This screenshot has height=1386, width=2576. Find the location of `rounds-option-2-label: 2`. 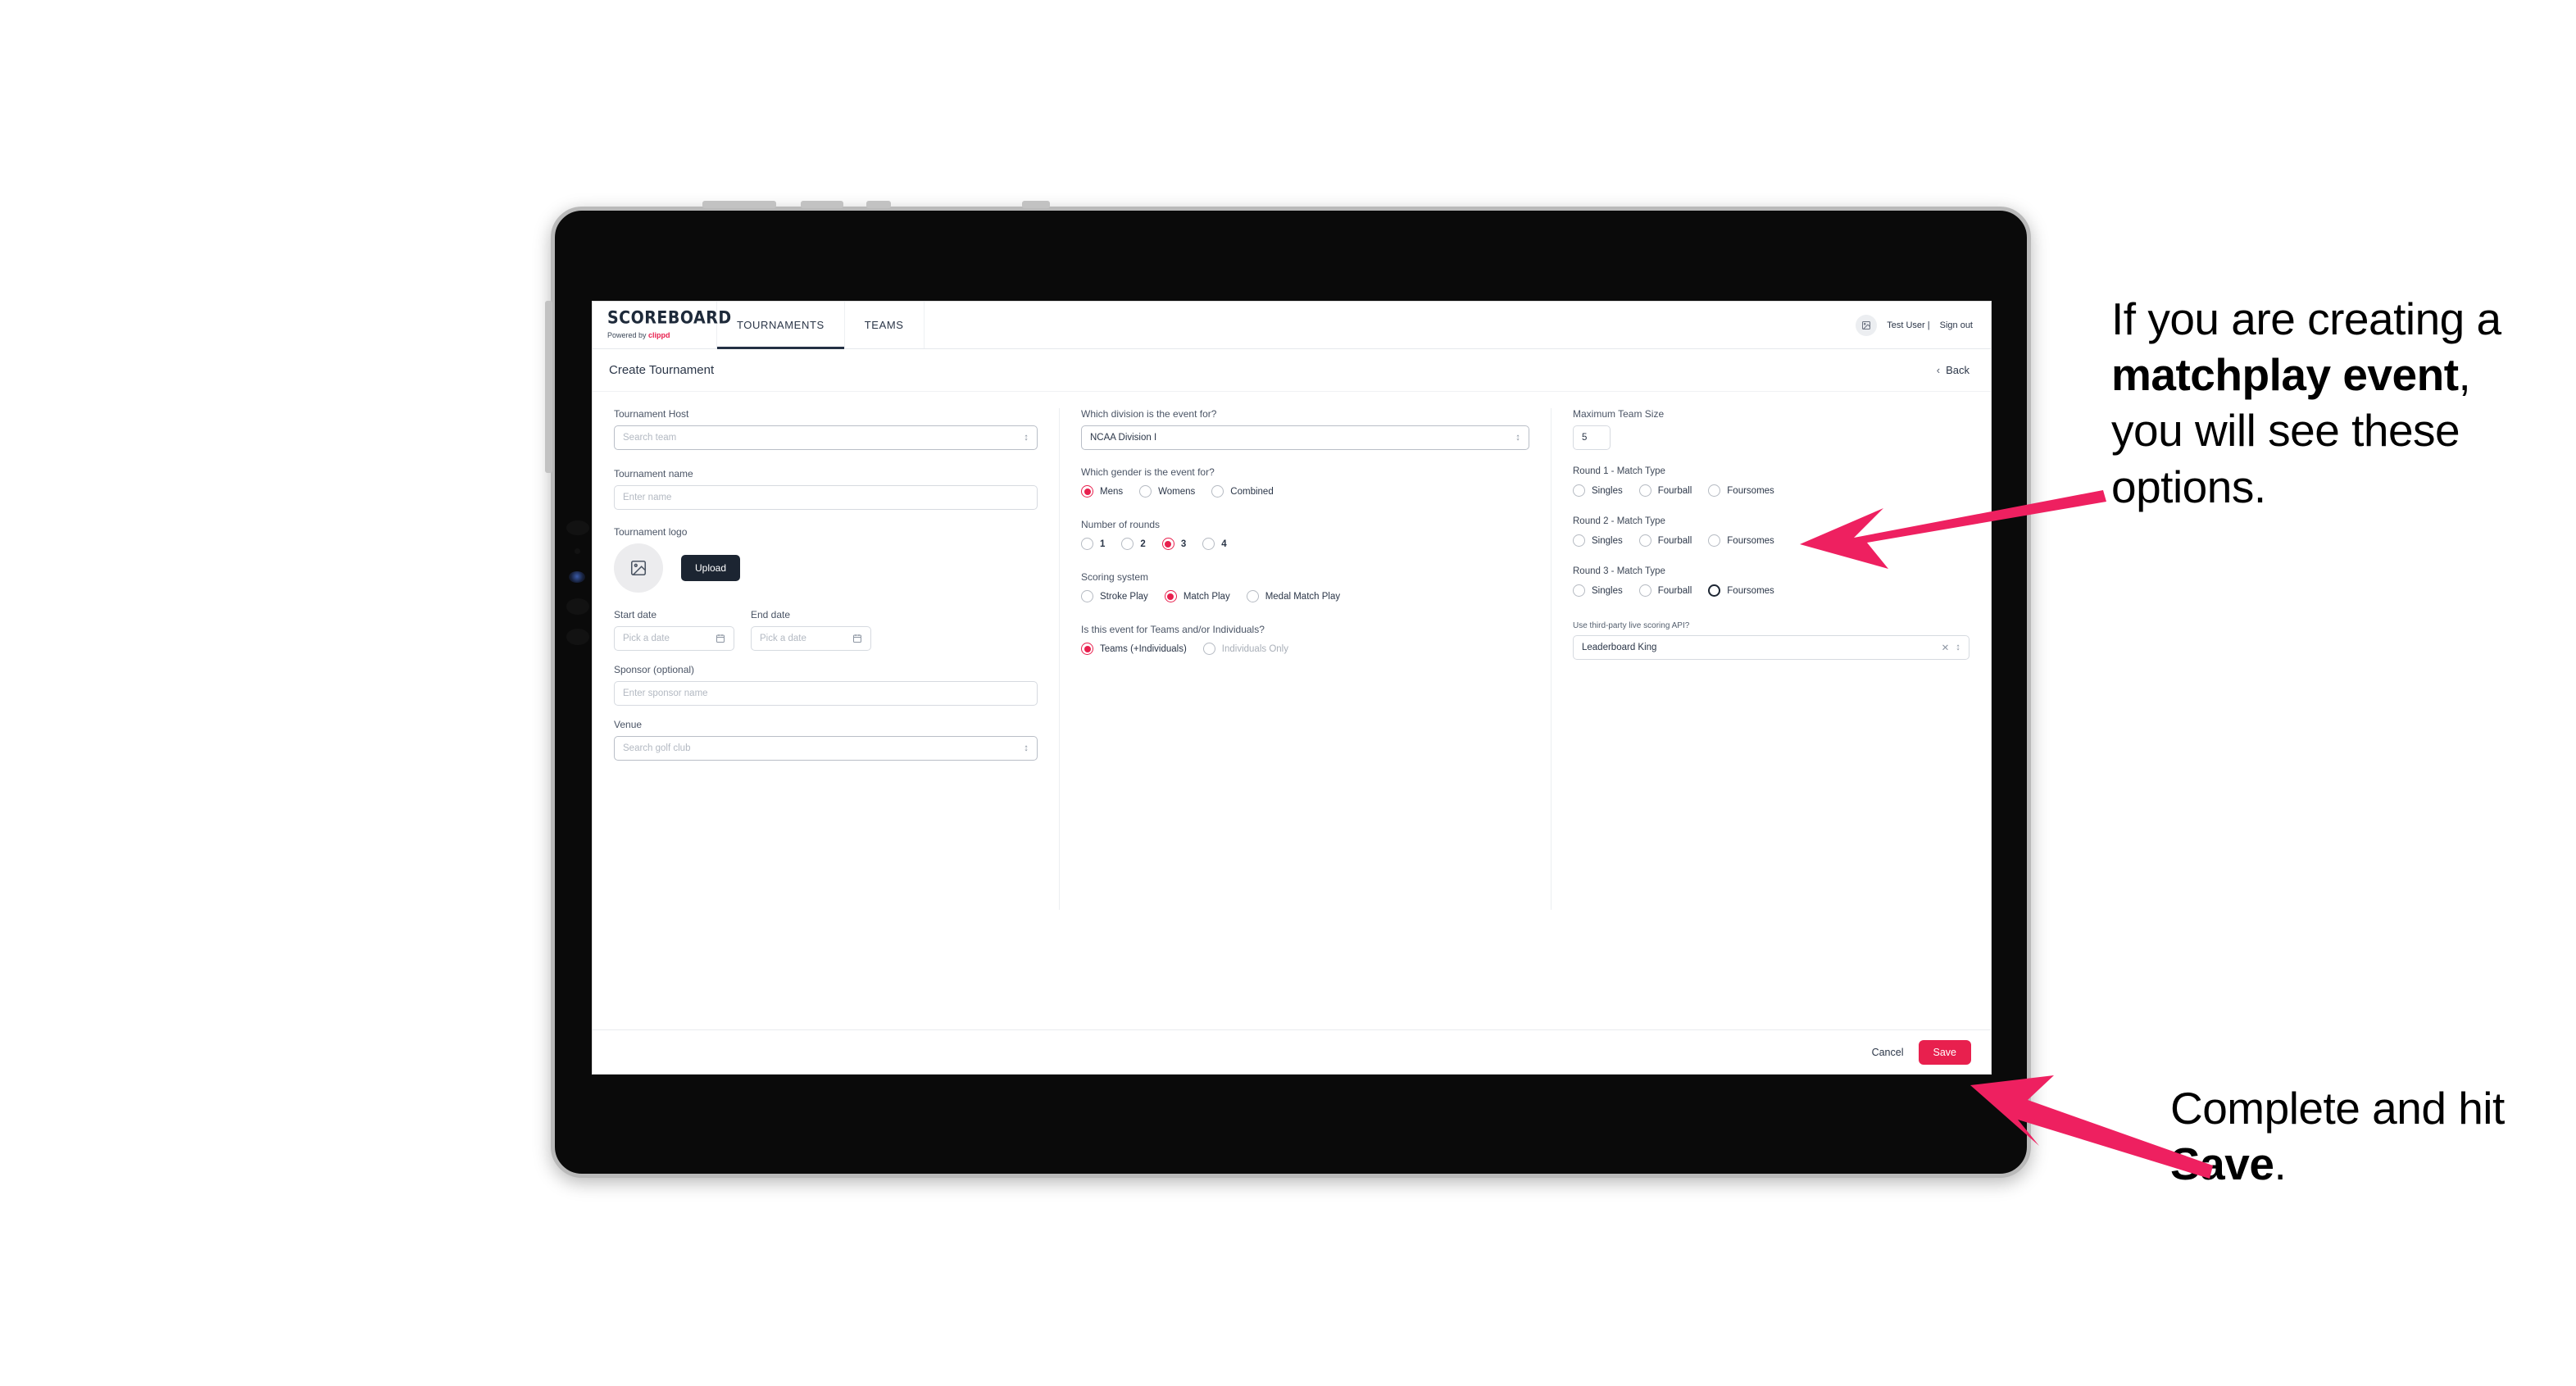

rounds-option-2-label: 2 is located at coordinates (1143, 543).